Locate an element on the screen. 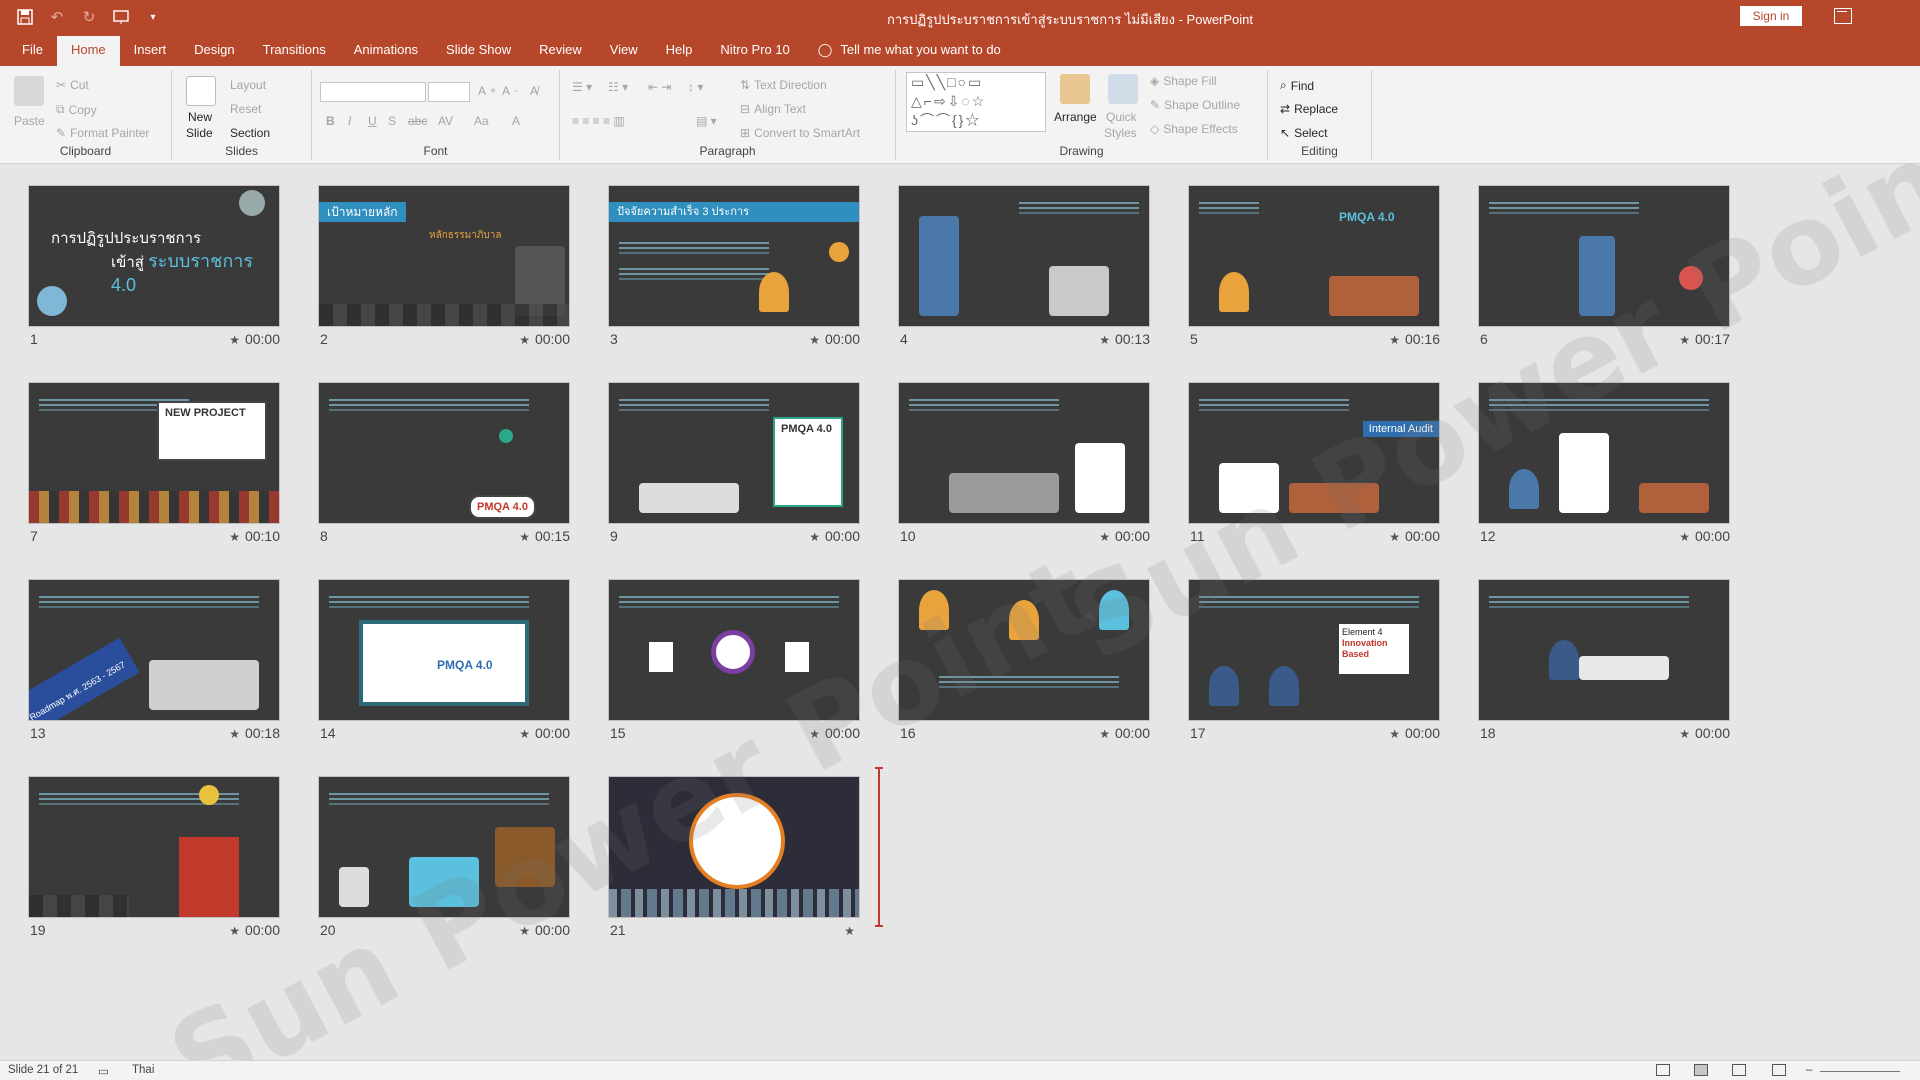 The width and height of the screenshot is (1920, 1080). paste-button: Paste is located at coordinates (29, 121).